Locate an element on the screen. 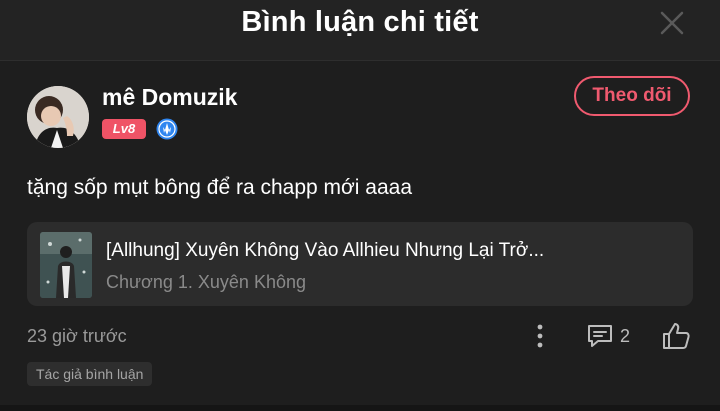 This screenshot has height=411, width=720. book-cover is located at coordinates (66, 265).